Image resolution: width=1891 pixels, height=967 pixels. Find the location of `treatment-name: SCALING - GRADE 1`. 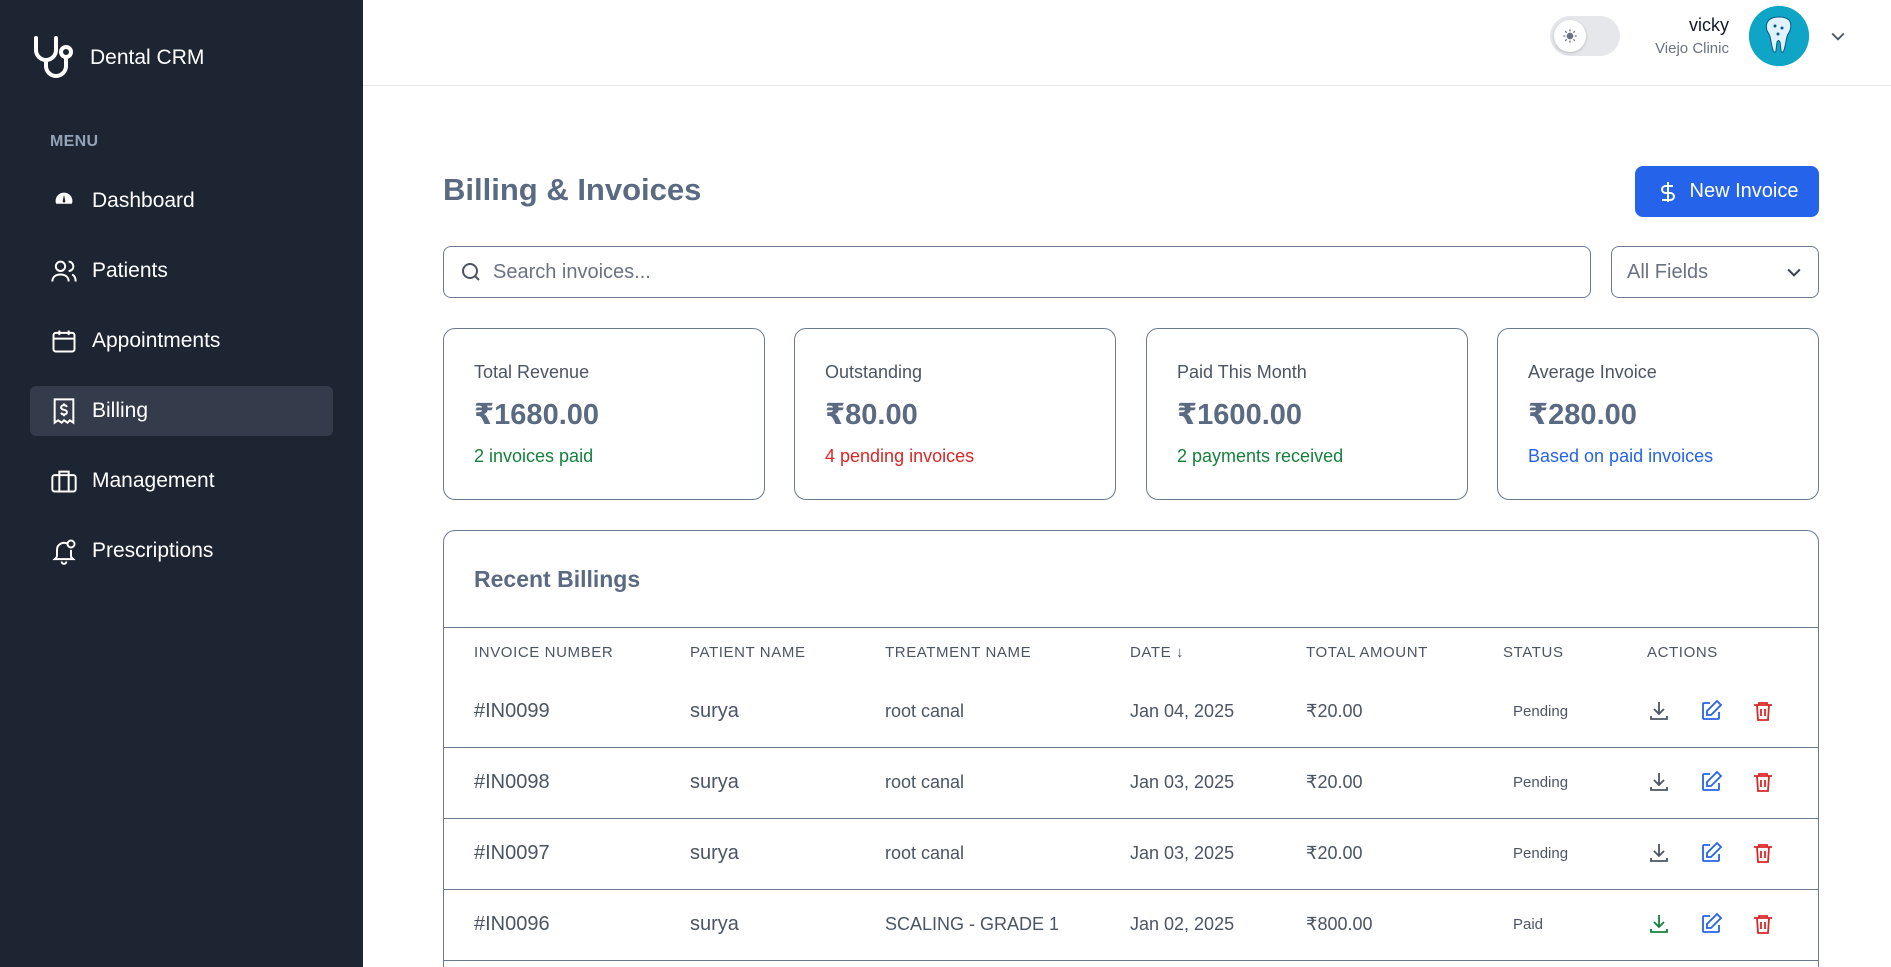

treatment-name: SCALING - GRADE 1 is located at coordinates (972, 924).